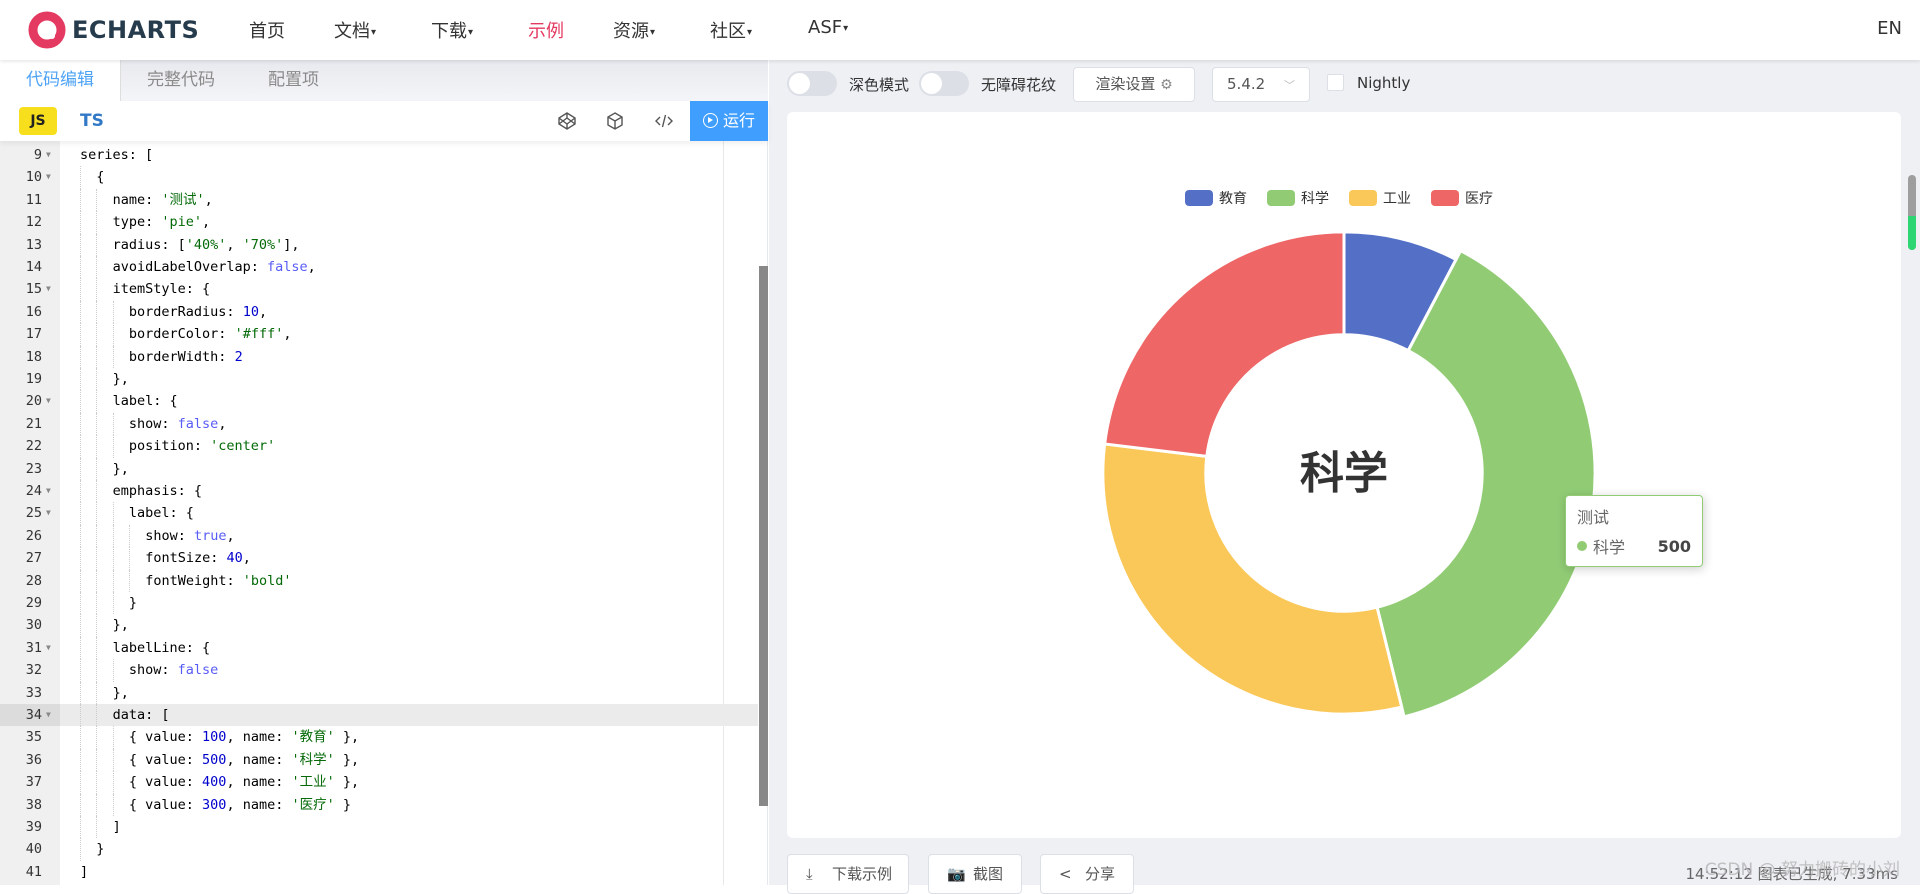  Describe the element at coordinates (1233, 199) in the screenshot. I see `legend-label: 教育` at that location.